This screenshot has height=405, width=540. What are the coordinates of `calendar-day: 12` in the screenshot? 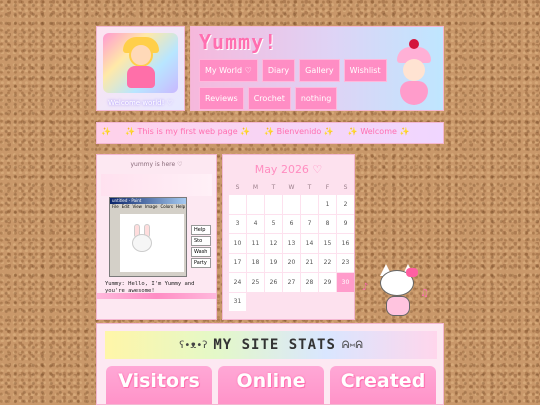 It's located at (273, 243).